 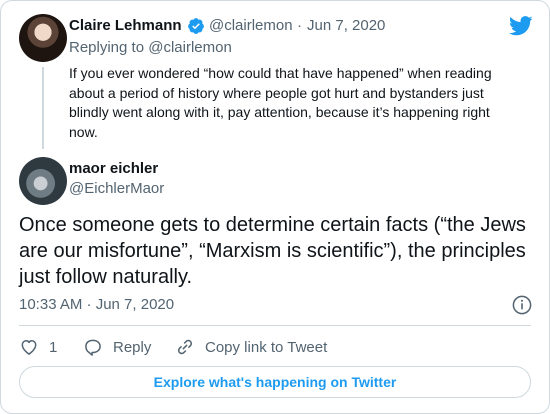 I want to click on main-author-name: maor eichler, so click(x=113, y=168).